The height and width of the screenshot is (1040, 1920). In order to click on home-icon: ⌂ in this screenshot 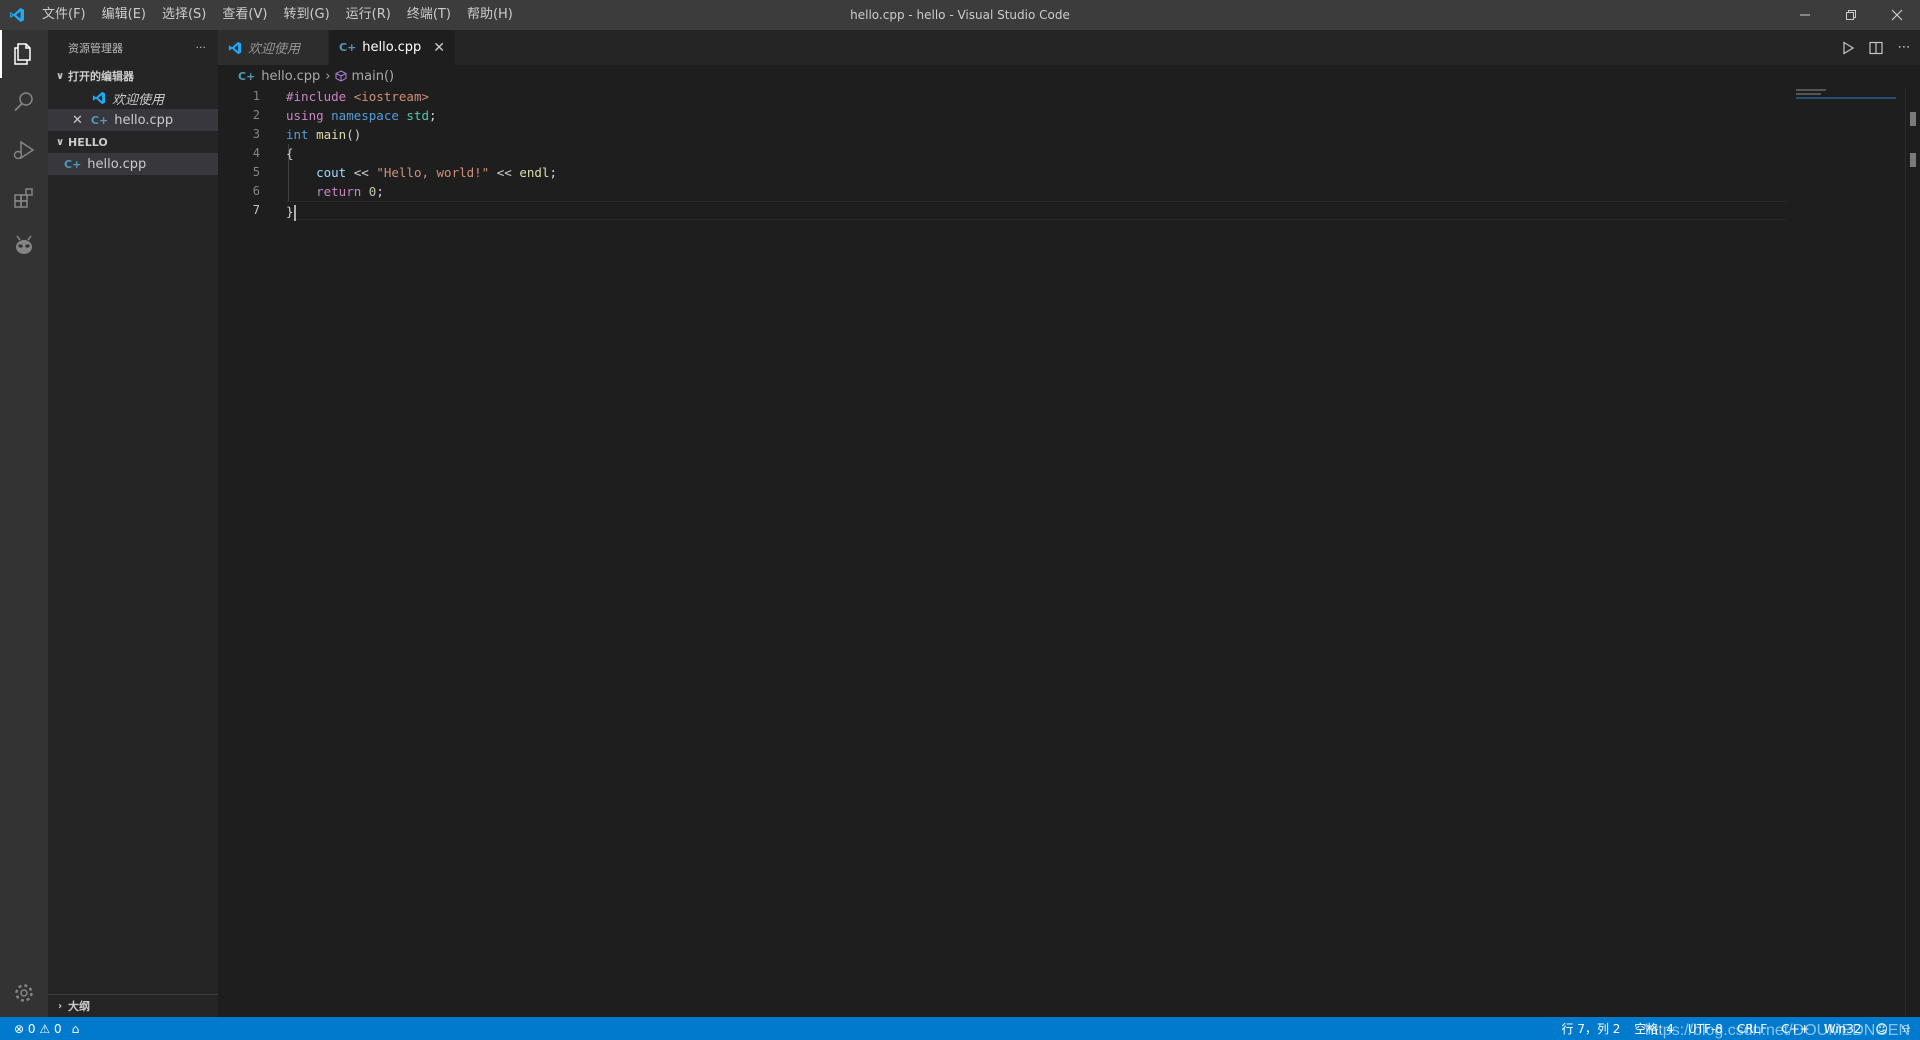, I will do `click(76, 1029)`.